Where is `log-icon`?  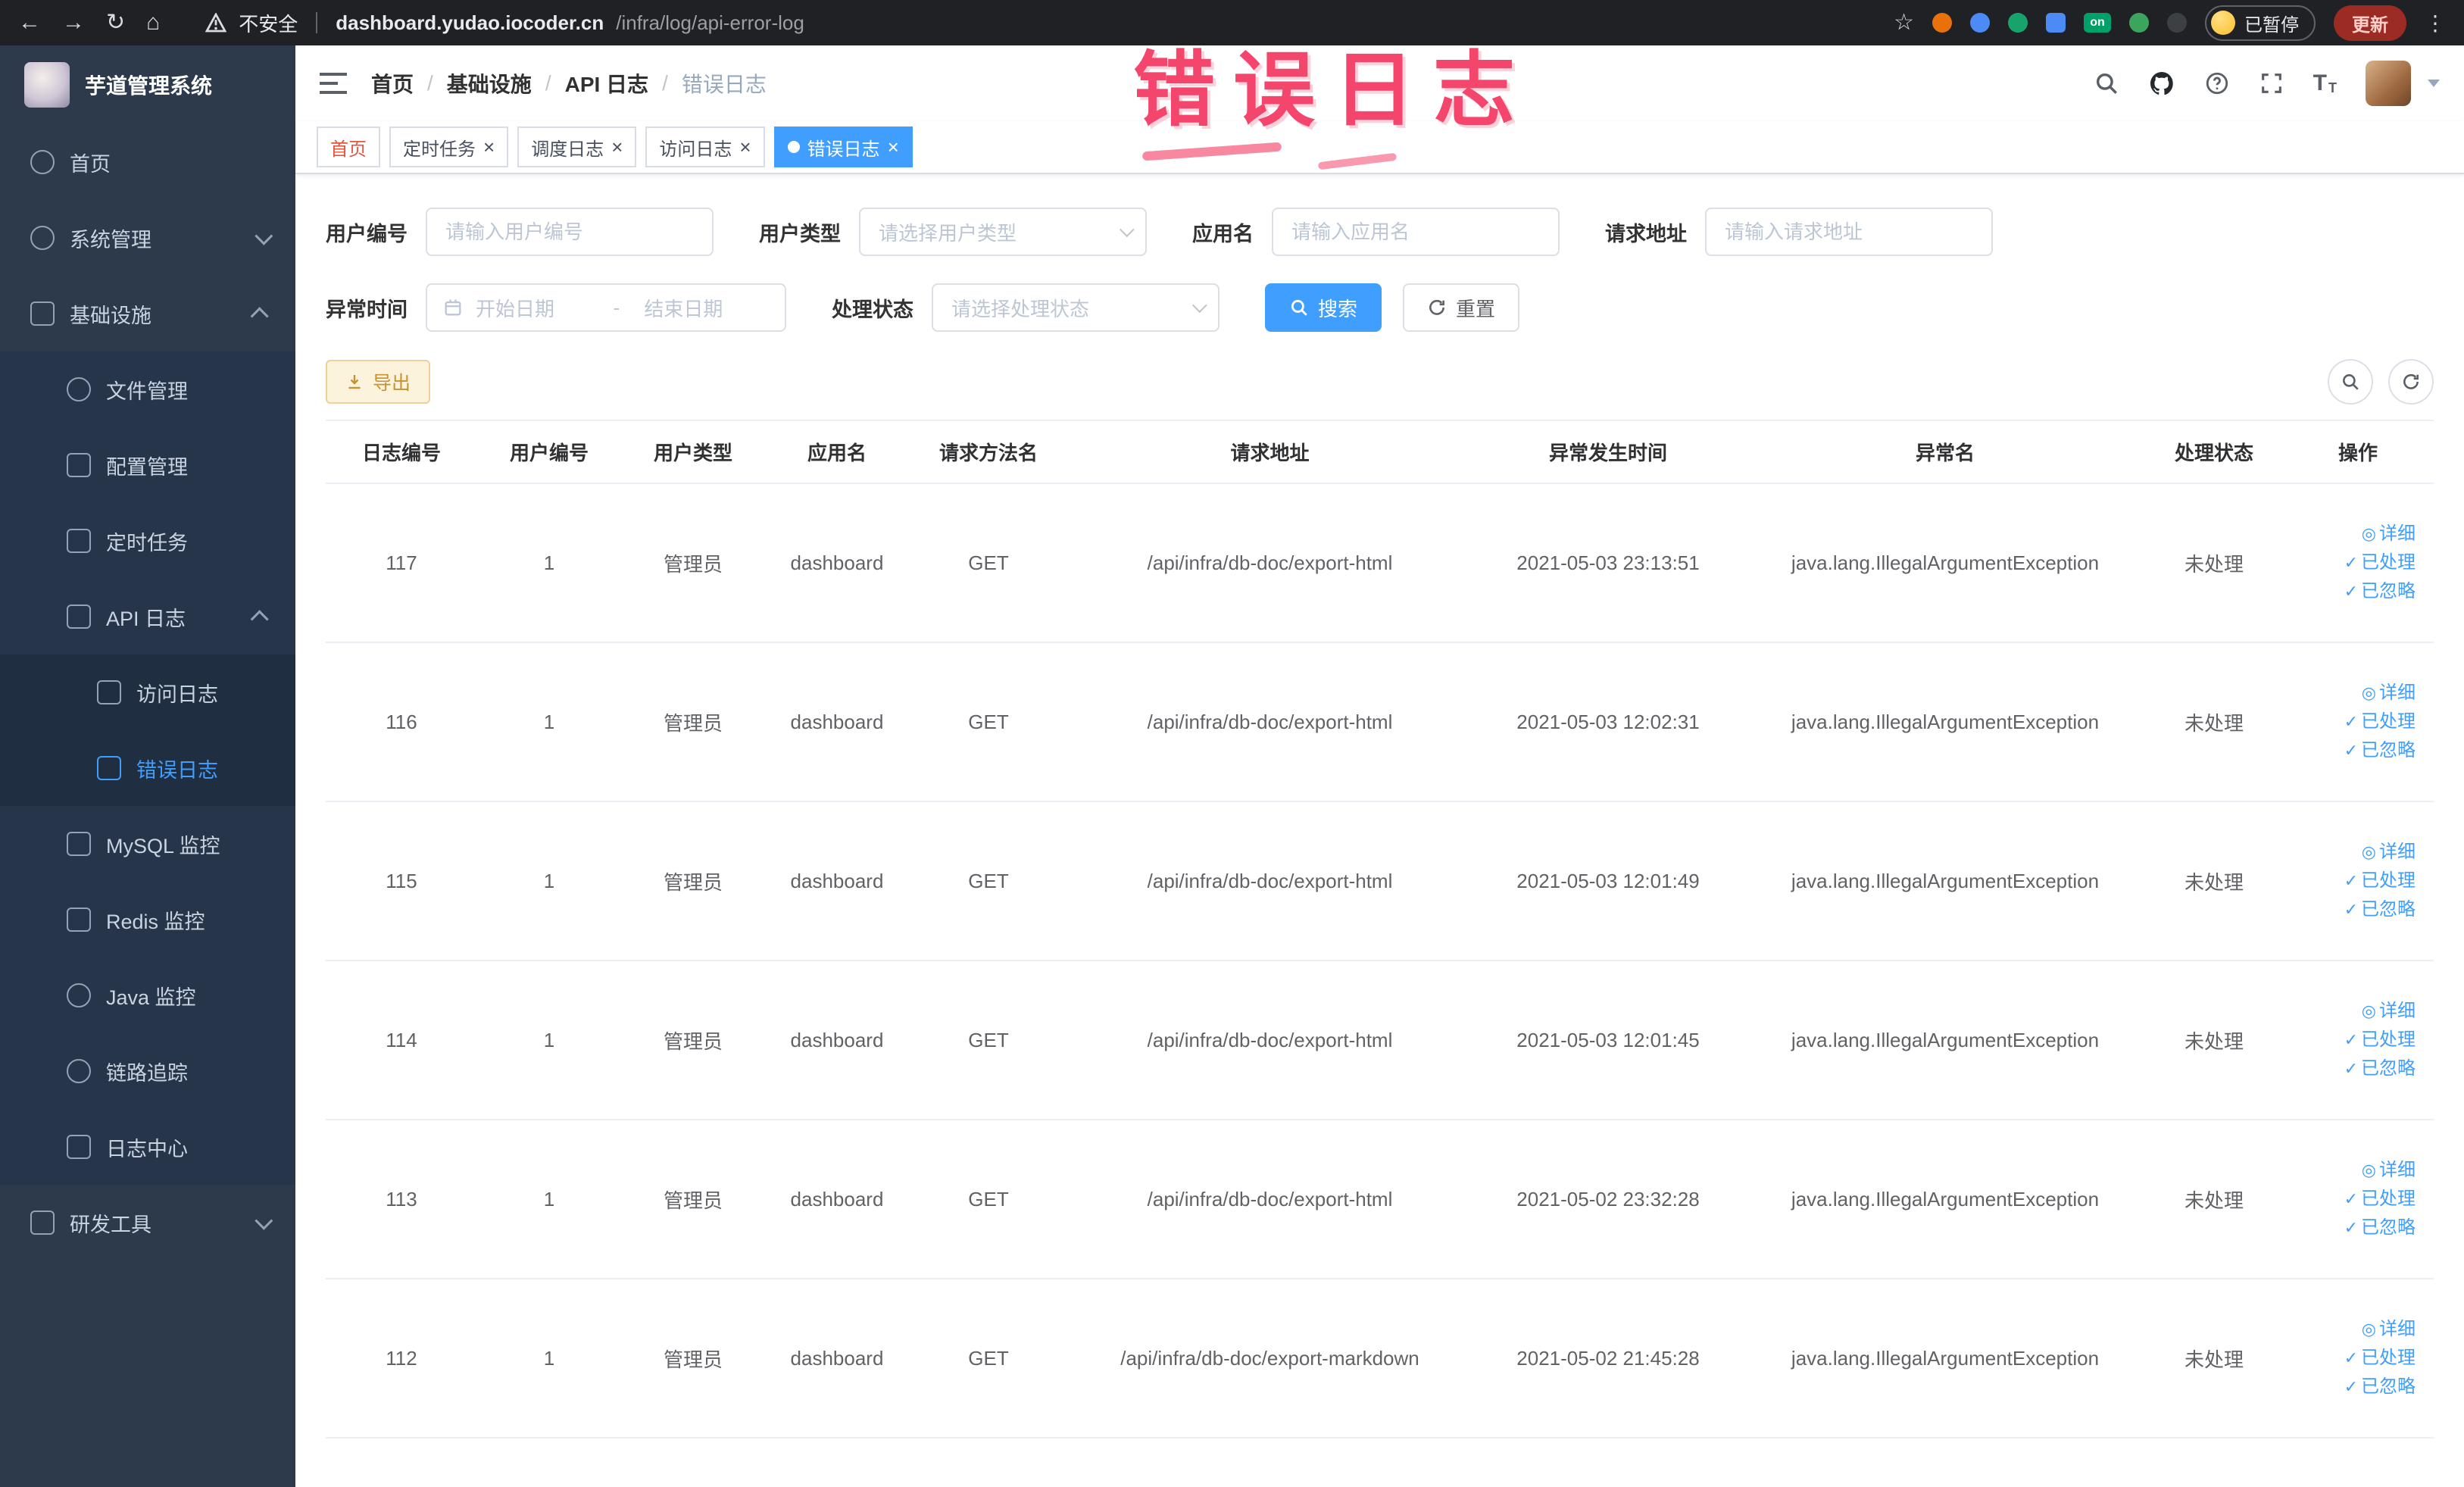
log-icon is located at coordinates (79, 616).